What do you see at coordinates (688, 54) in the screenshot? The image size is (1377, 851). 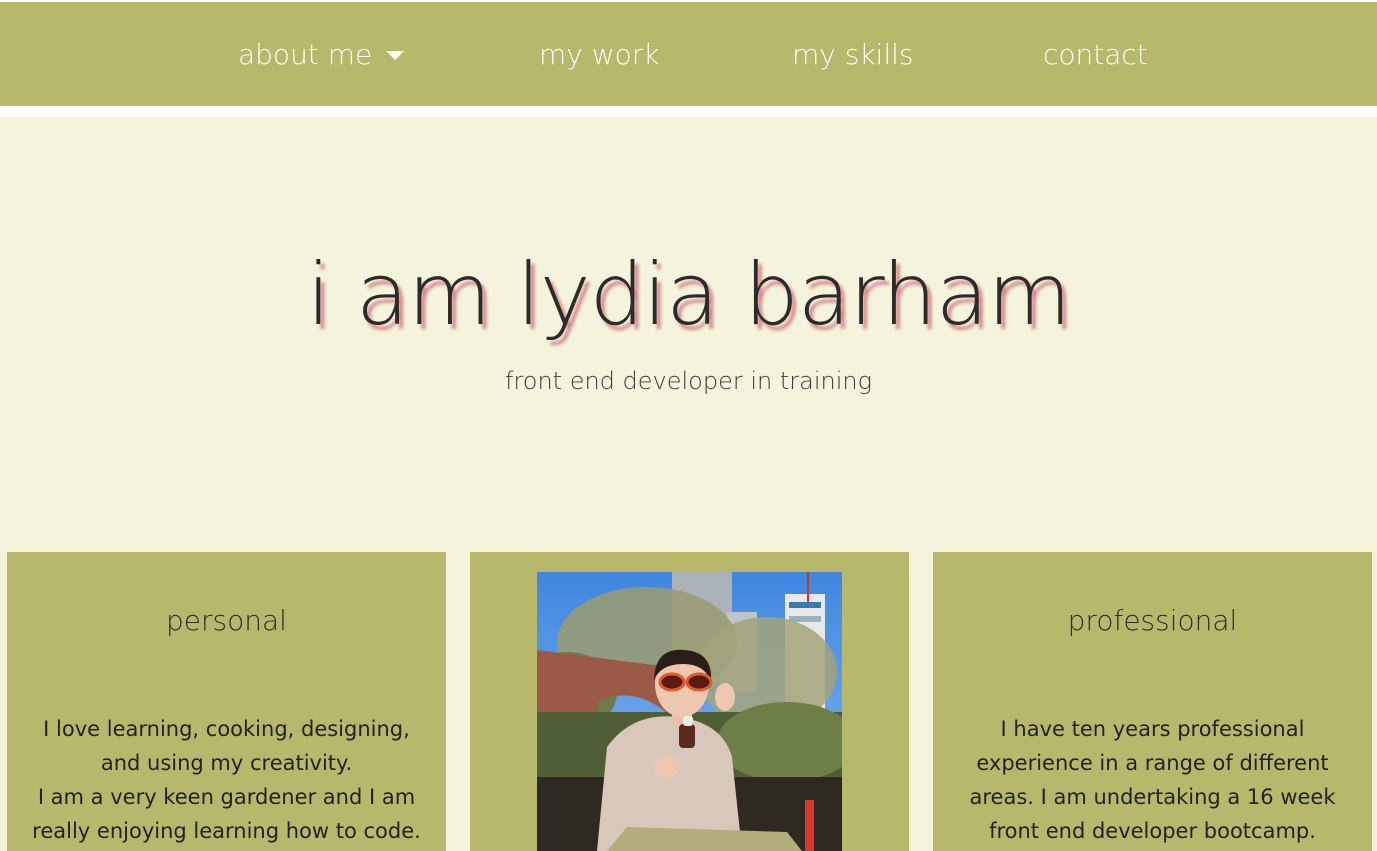 I see `top-navbar: about me my work my skills contact` at bounding box center [688, 54].